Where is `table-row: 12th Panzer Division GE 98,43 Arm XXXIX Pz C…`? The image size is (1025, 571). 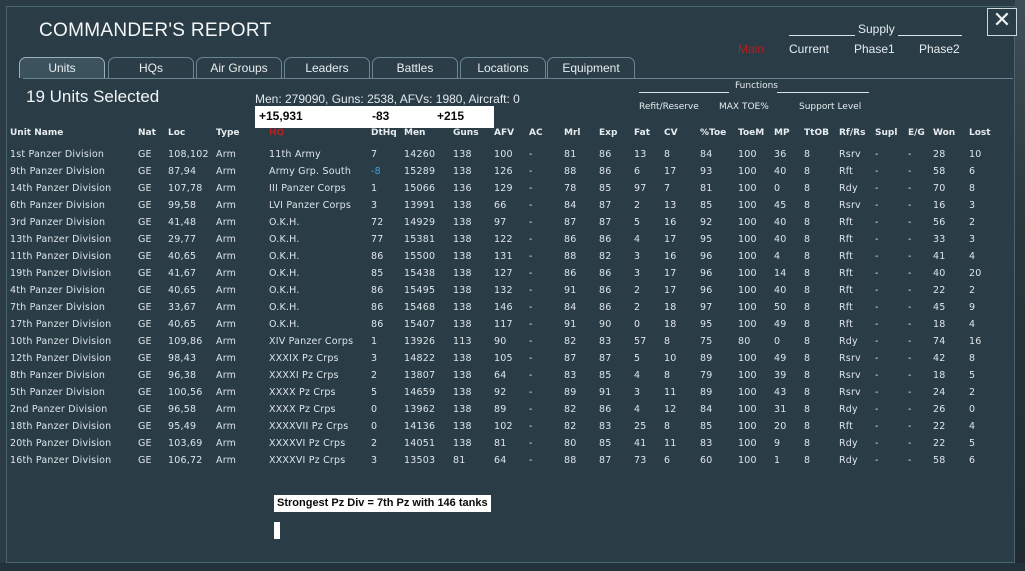
table-row: 12th Panzer Division GE 98,43 Arm XXXIX Pz C… is located at coordinates (511, 361).